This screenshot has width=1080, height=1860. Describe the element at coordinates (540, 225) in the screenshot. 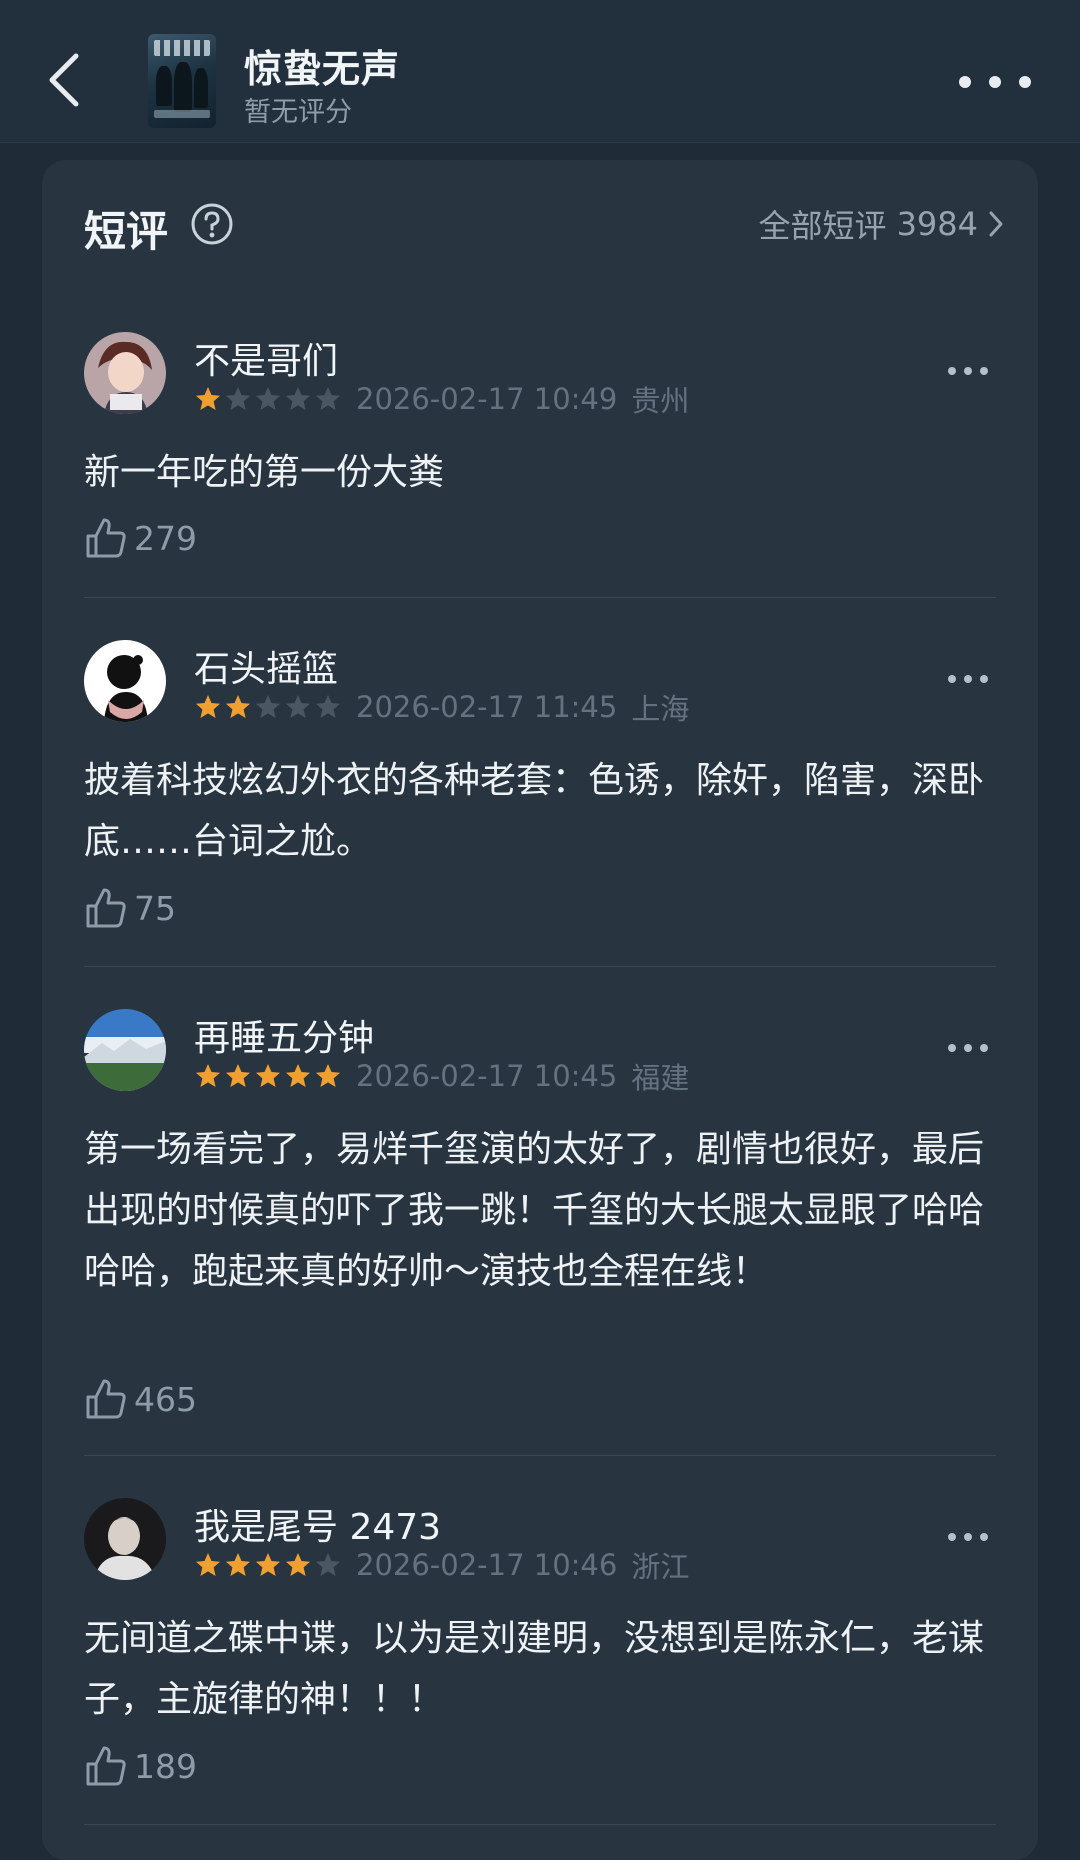

I see `card-header: 短评 全部短评 3984` at that location.